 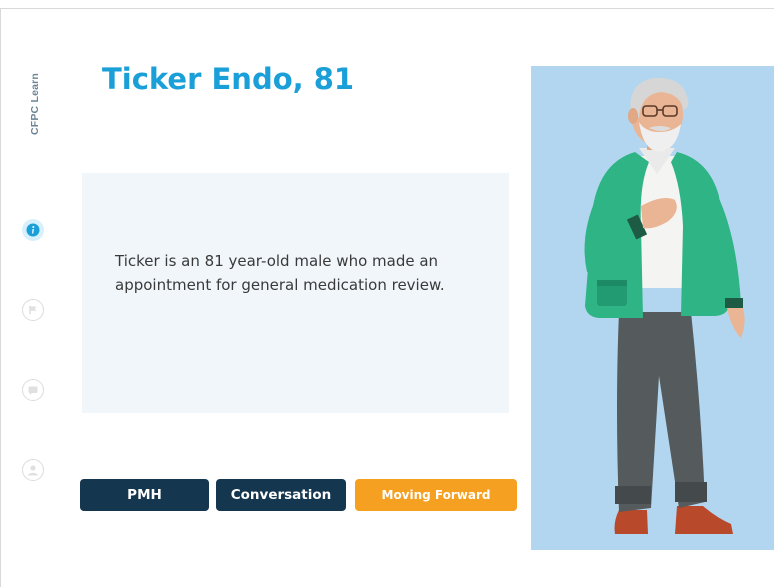 I want to click on chat-icon, so click(x=33, y=390).